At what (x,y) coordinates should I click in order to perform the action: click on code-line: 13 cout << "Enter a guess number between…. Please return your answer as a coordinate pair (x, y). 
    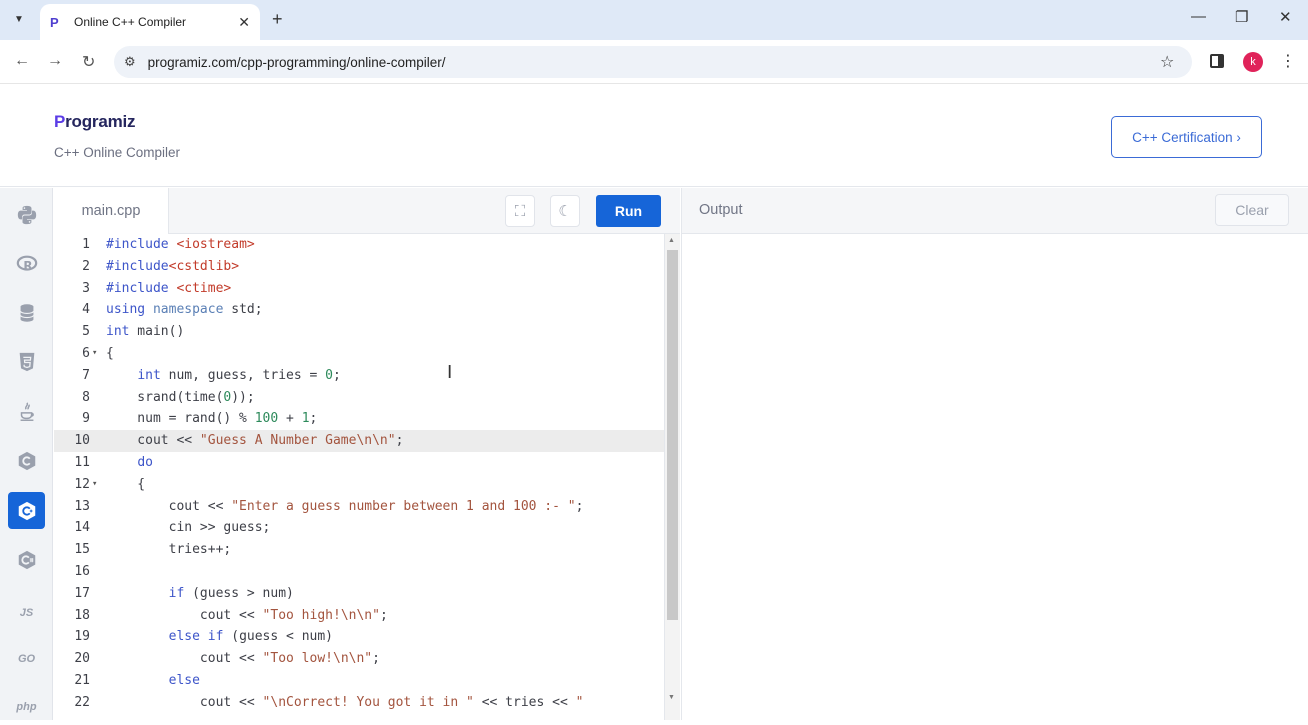
    Looking at the image, I should click on (359, 507).